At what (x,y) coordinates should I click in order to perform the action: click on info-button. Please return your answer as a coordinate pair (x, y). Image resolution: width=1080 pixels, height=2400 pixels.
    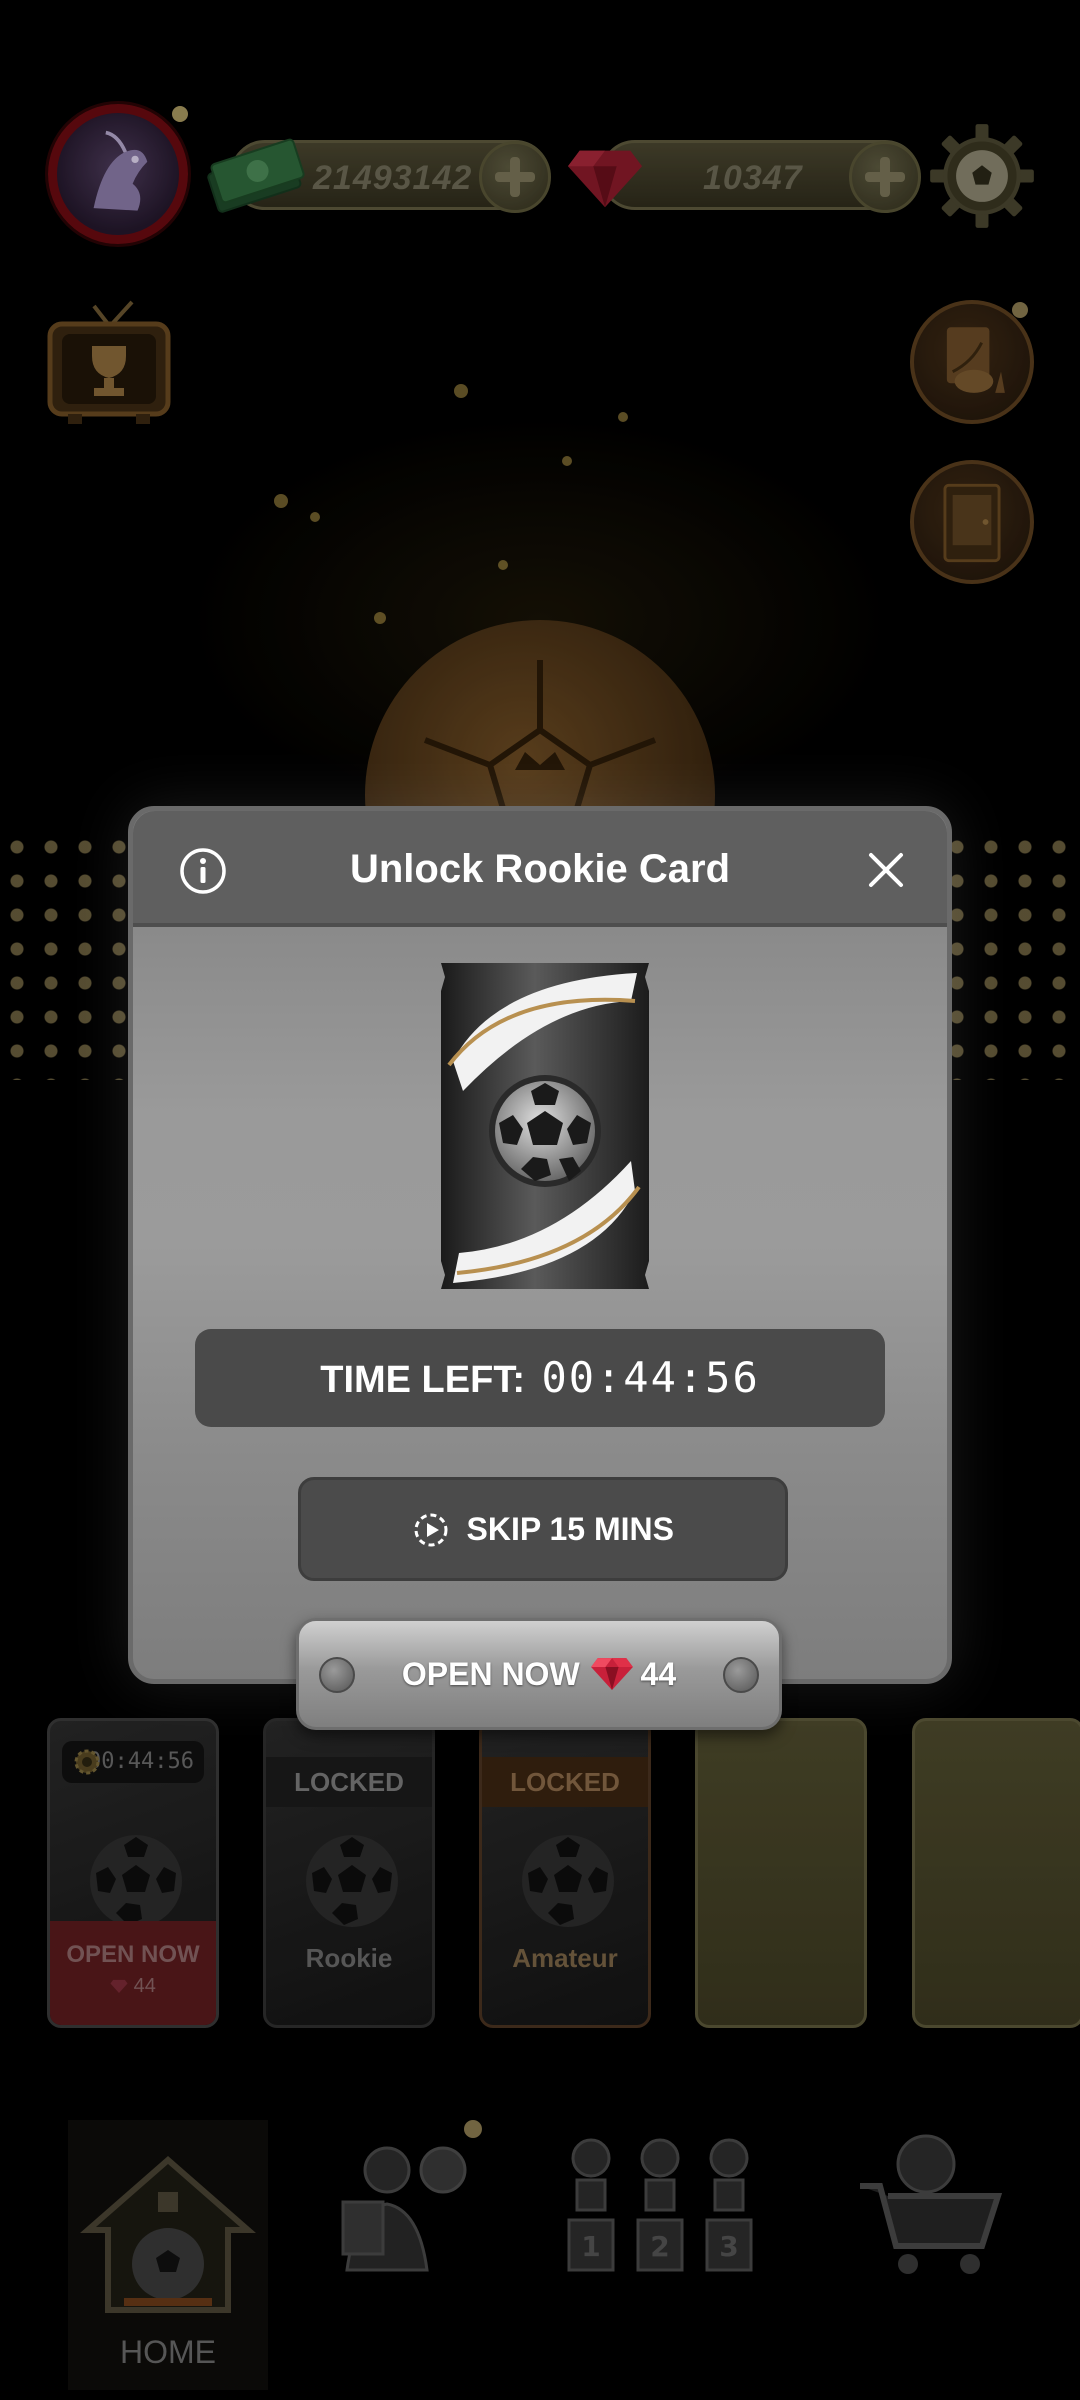
    Looking at the image, I should click on (203, 871).